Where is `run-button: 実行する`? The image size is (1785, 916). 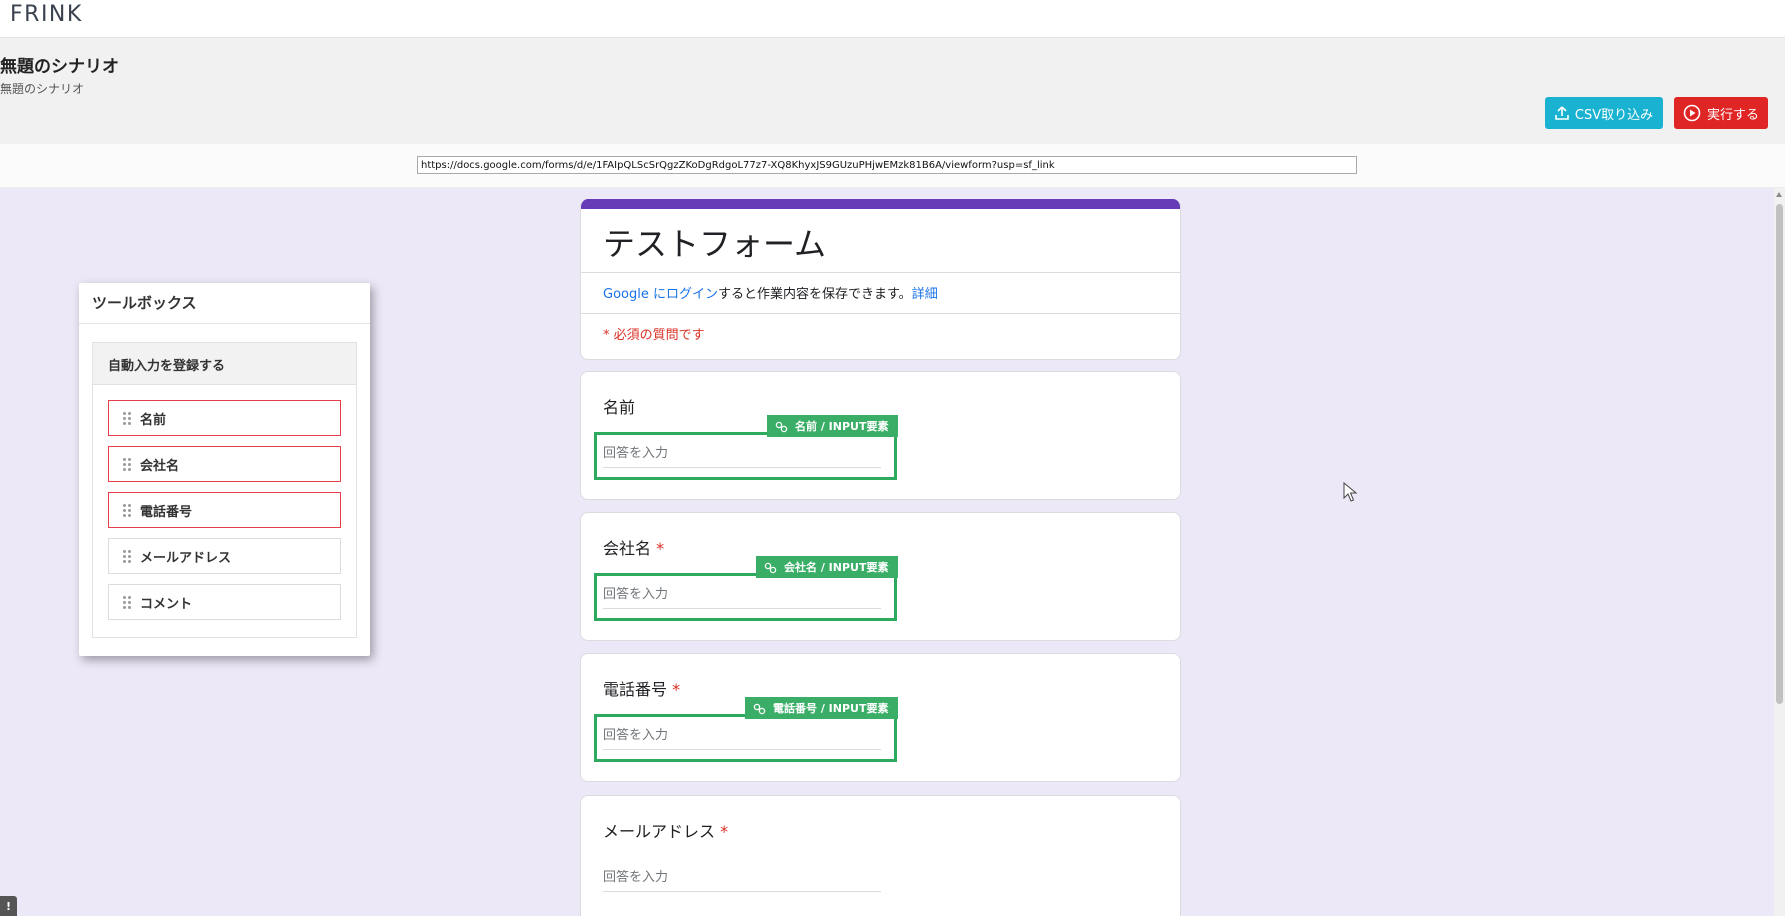
run-button: 実行する is located at coordinates (1721, 113).